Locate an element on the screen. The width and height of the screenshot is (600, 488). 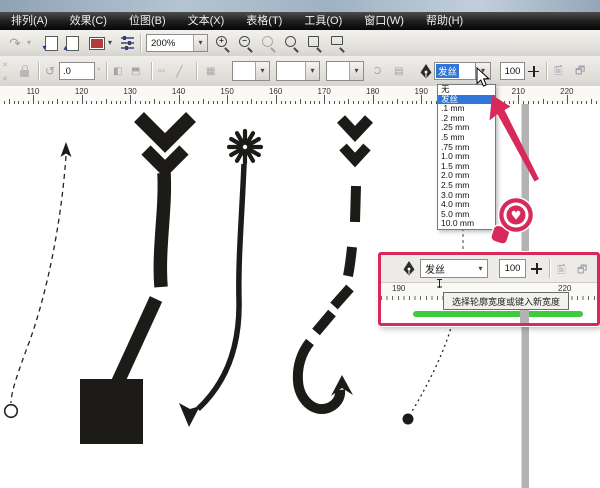
zoom-level-combo: 200% ▾ is located at coordinates (177, 43).